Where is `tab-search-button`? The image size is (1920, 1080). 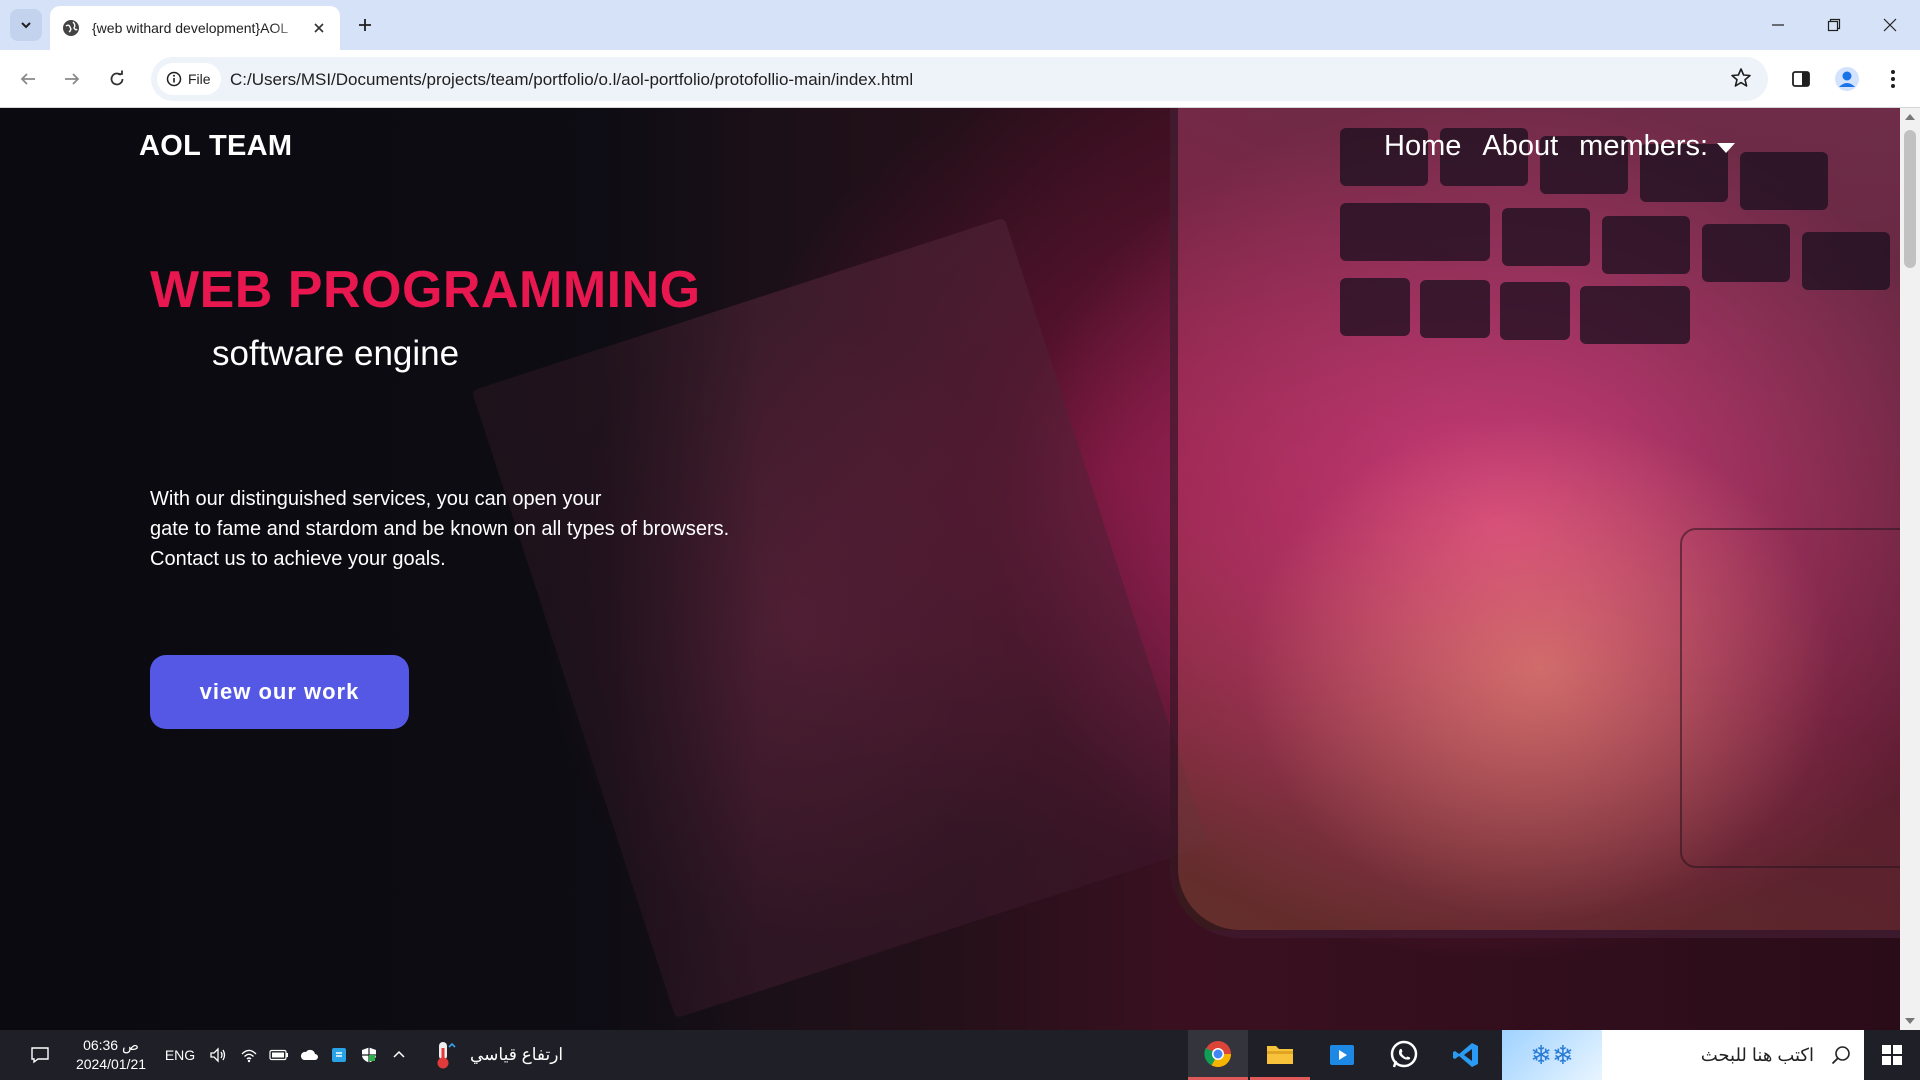
tab-search-button is located at coordinates (26, 25).